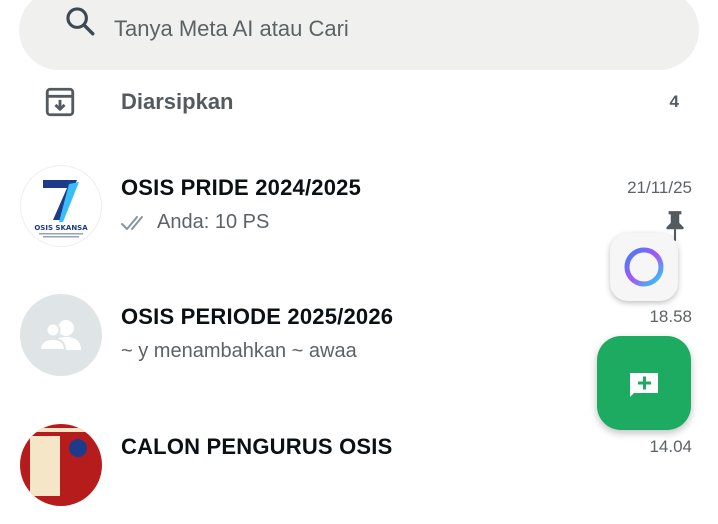 This screenshot has height=524, width=718. What do you see at coordinates (241, 187) in the screenshot?
I see `chat-title: OSIS PRIDE 2024/2025` at bounding box center [241, 187].